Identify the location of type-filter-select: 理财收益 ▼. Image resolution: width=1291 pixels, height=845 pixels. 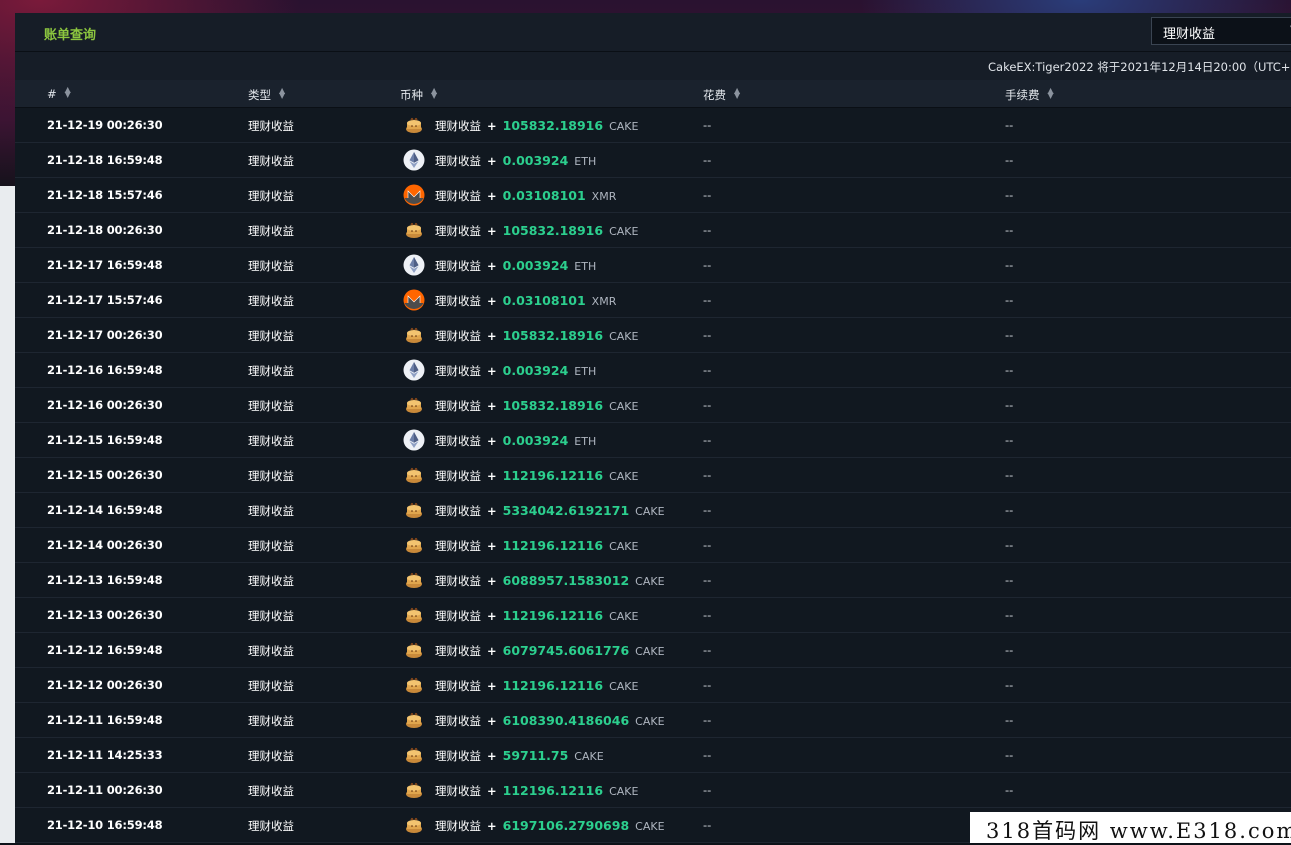
(1221, 31).